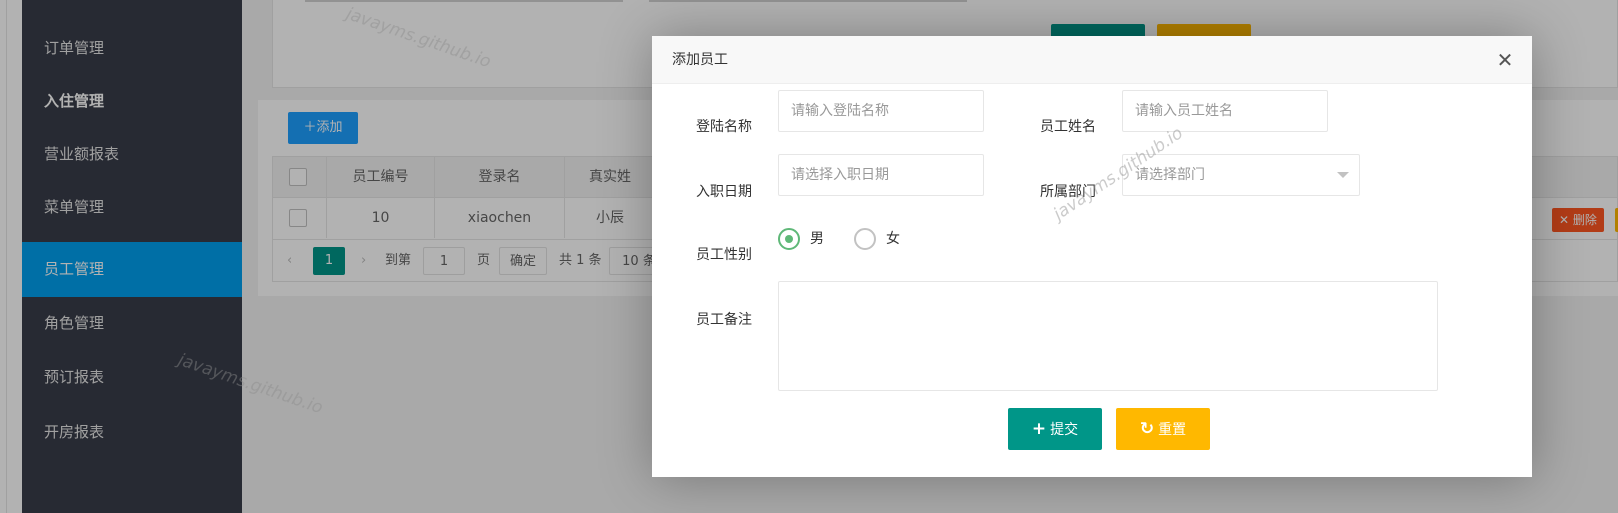 The height and width of the screenshot is (513, 1618). What do you see at coordinates (724, 255) in the screenshot?
I see `gender-label: 员工性别` at bounding box center [724, 255].